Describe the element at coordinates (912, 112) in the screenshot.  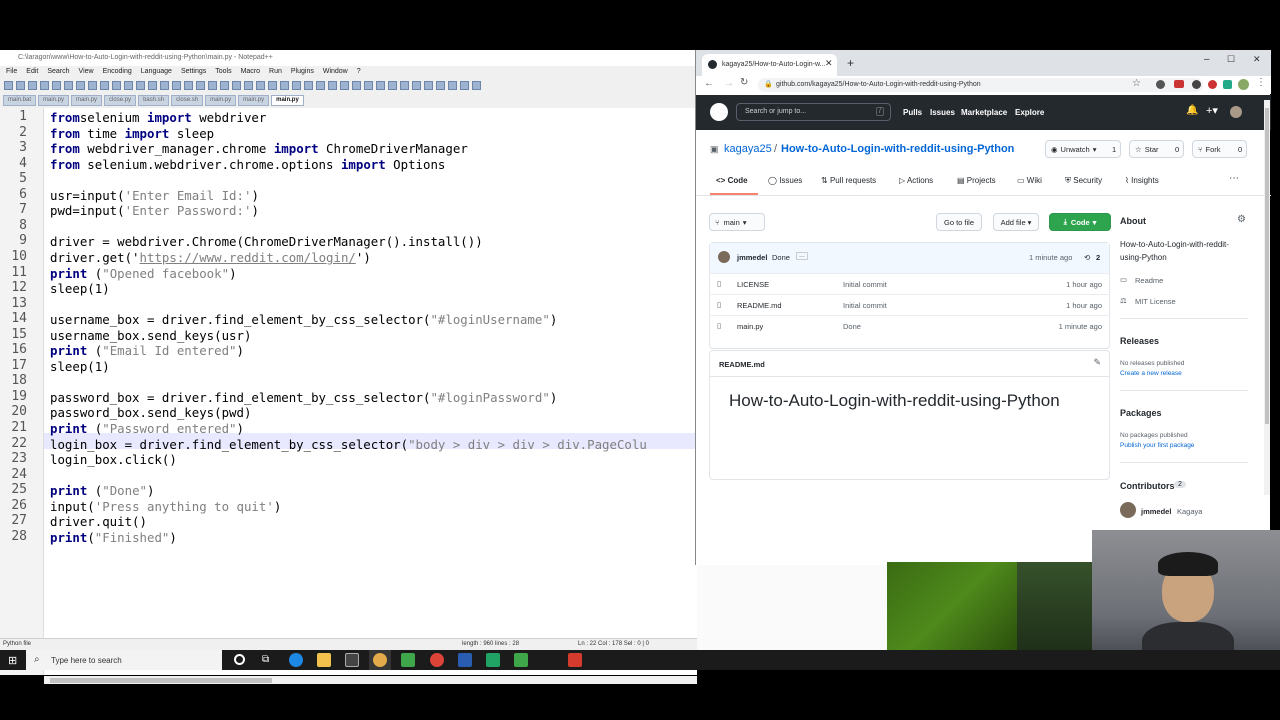
I see `nav-pulls: Pulls` at that location.